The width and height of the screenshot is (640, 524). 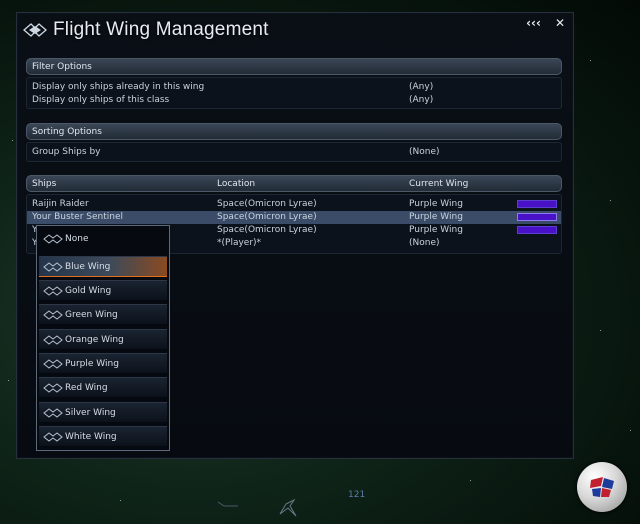 I want to click on sort-value: (None), so click(x=424, y=152).